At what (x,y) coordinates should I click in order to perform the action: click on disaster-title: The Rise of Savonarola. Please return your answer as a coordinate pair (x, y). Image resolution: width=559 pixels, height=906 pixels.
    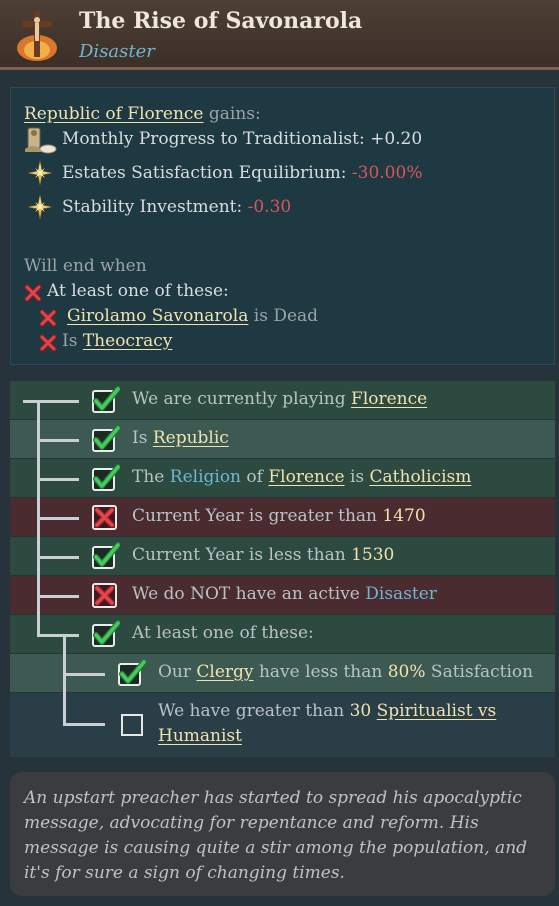
    Looking at the image, I should click on (221, 21).